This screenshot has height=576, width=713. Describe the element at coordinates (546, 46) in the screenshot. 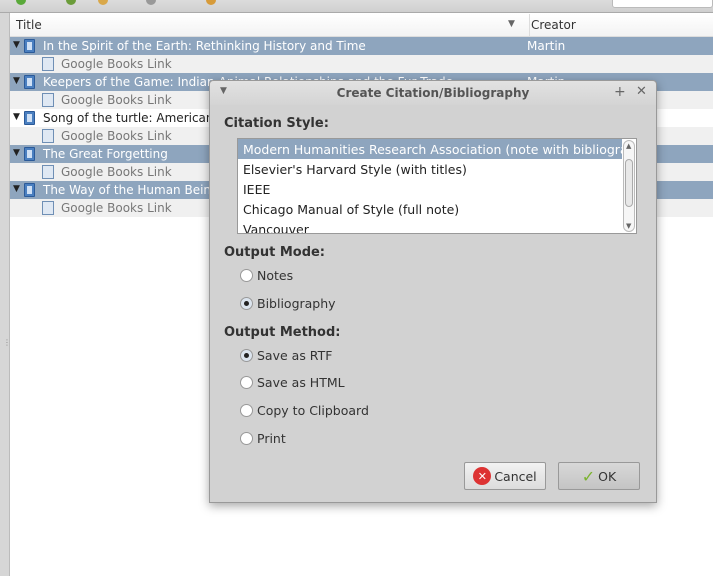

I see `item-creator: Martin` at that location.